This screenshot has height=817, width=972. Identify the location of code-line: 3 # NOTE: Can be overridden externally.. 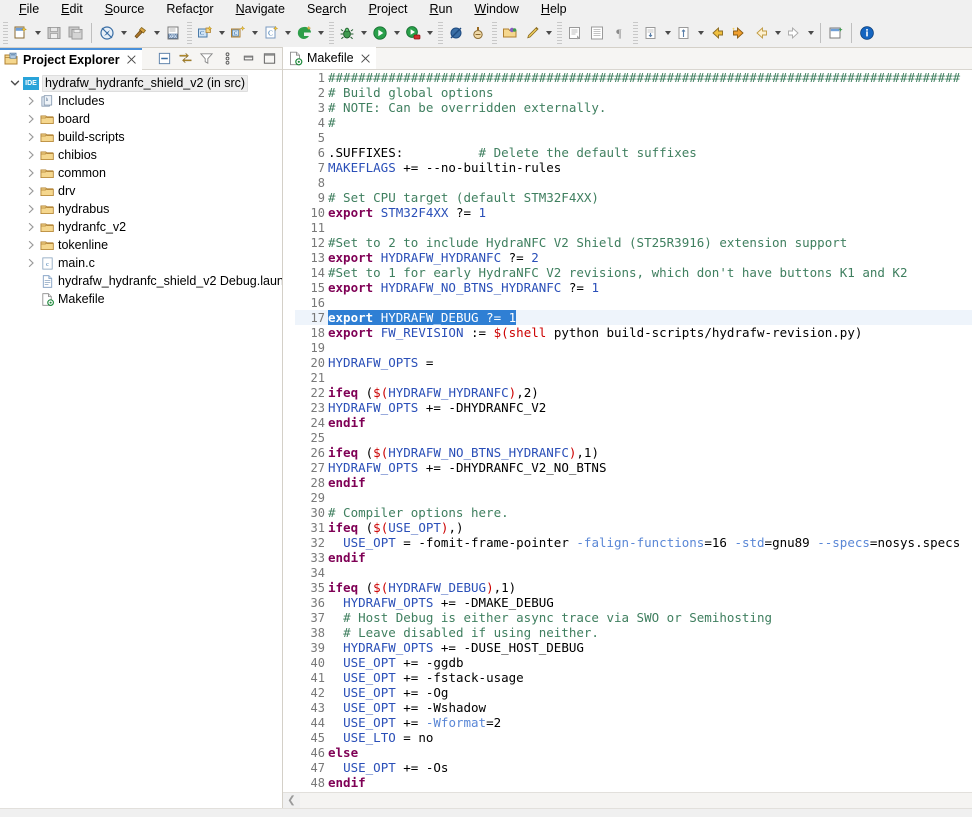
(633, 107).